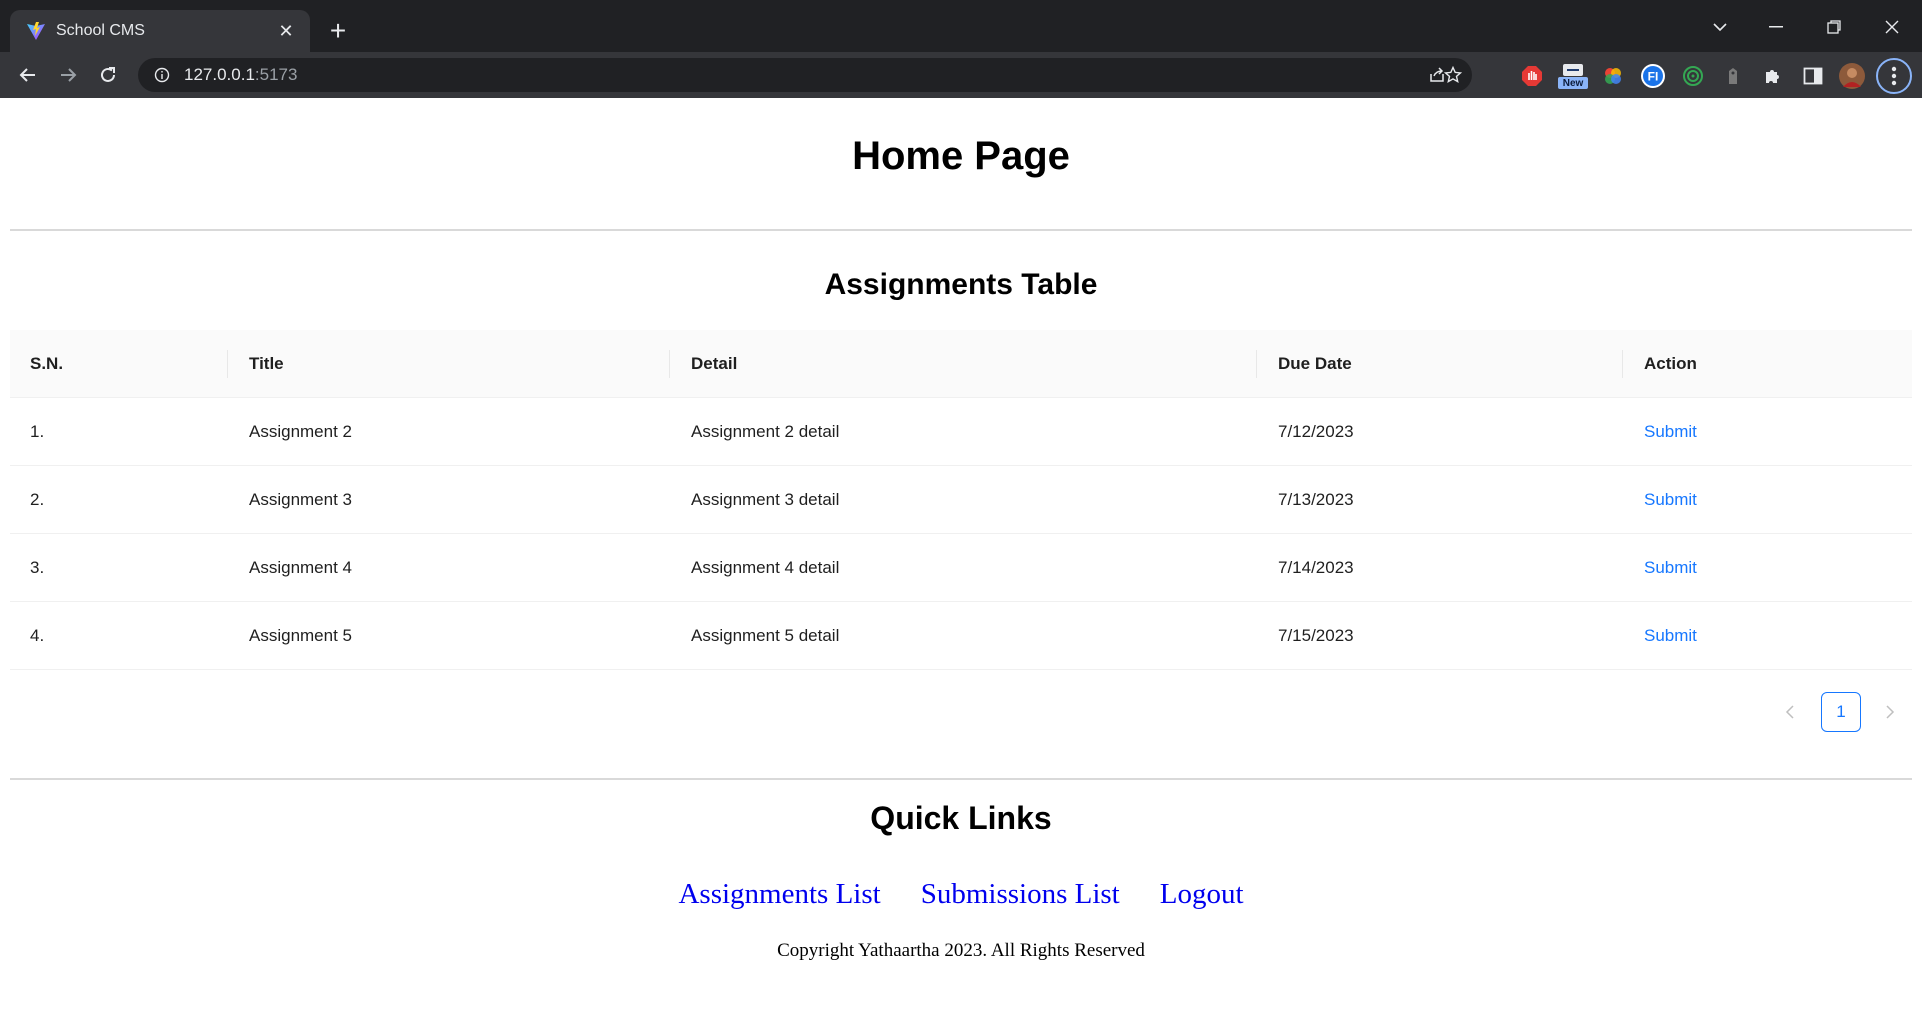  What do you see at coordinates (300, 499) in the screenshot?
I see `cell-title: Assignment 3` at bounding box center [300, 499].